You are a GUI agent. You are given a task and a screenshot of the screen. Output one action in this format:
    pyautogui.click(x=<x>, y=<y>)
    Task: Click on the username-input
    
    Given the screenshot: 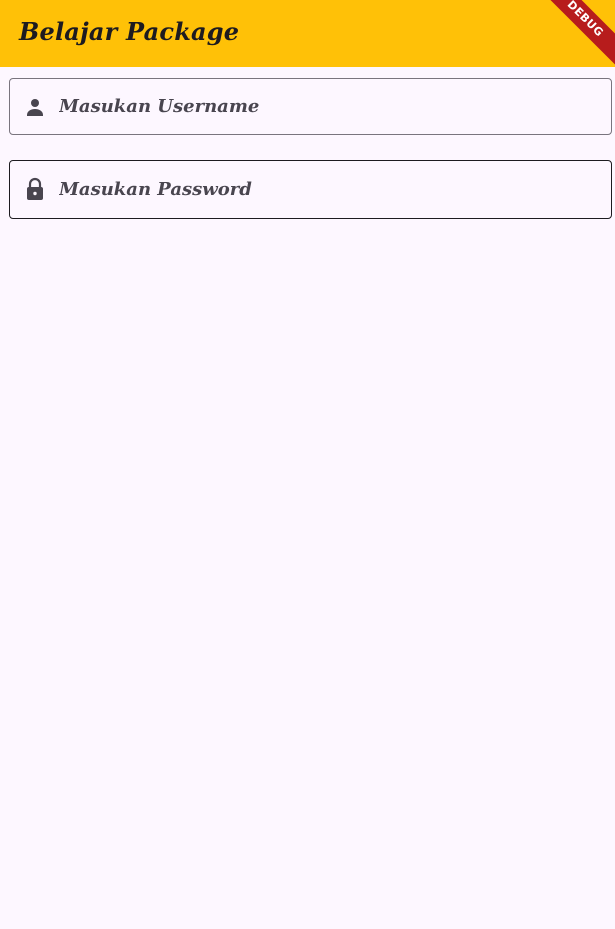 What is the action you would take?
    pyautogui.click(x=329, y=106)
    